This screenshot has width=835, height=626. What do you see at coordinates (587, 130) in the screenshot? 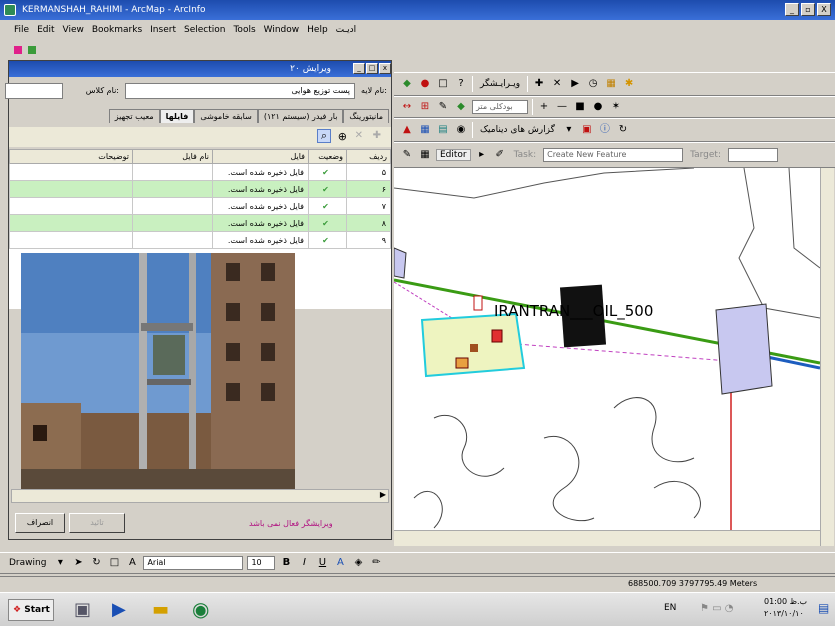
I see `print-icon: ▣` at bounding box center [587, 130].